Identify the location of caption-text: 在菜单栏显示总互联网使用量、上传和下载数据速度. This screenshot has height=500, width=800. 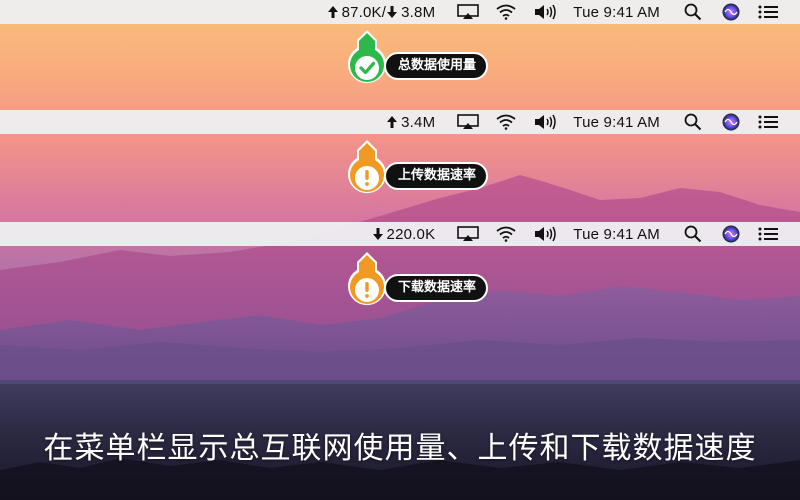
(400, 448).